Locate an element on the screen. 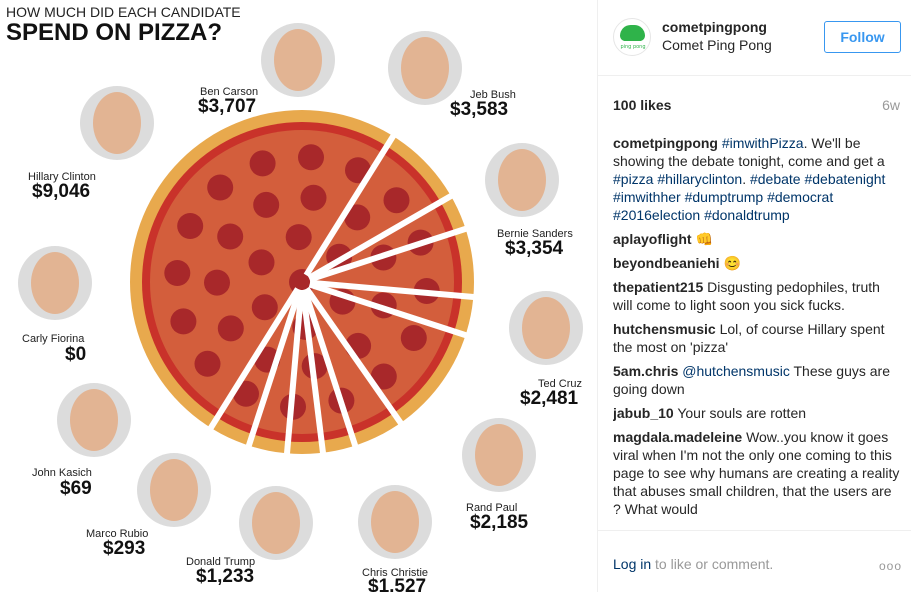 The height and width of the screenshot is (592, 911). comment: jabub_10 Your souls are rotten is located at coordinates (758, 413).